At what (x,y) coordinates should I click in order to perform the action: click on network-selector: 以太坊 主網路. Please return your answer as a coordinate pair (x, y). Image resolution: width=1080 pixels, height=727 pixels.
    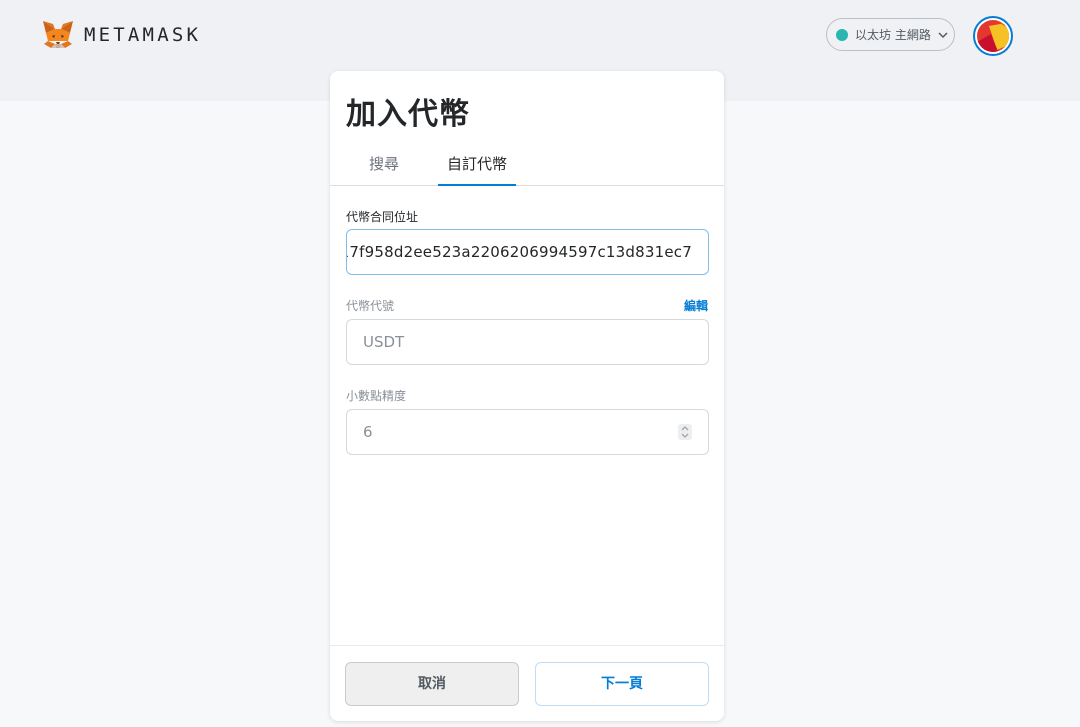
    Looking at the image, I should click on (890, 34).